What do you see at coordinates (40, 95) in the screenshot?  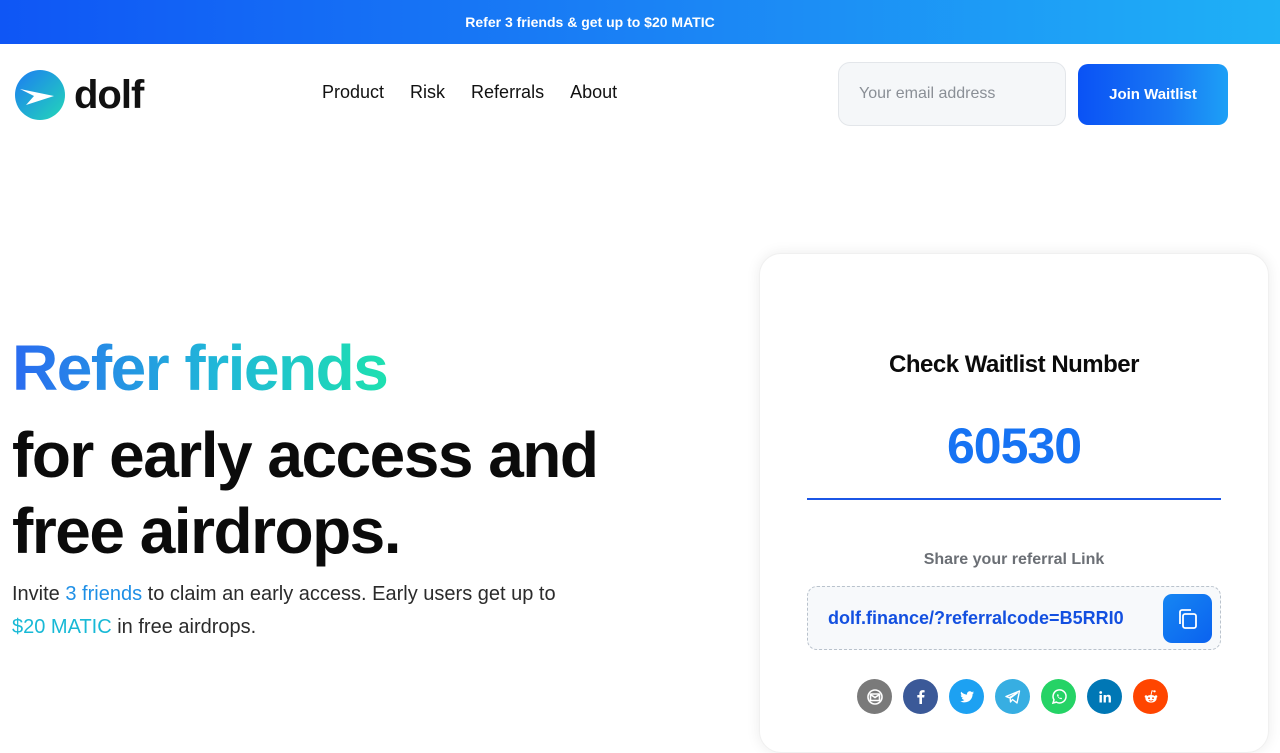 I see `dolf-logo-icon` at bounding box center [40, 95].